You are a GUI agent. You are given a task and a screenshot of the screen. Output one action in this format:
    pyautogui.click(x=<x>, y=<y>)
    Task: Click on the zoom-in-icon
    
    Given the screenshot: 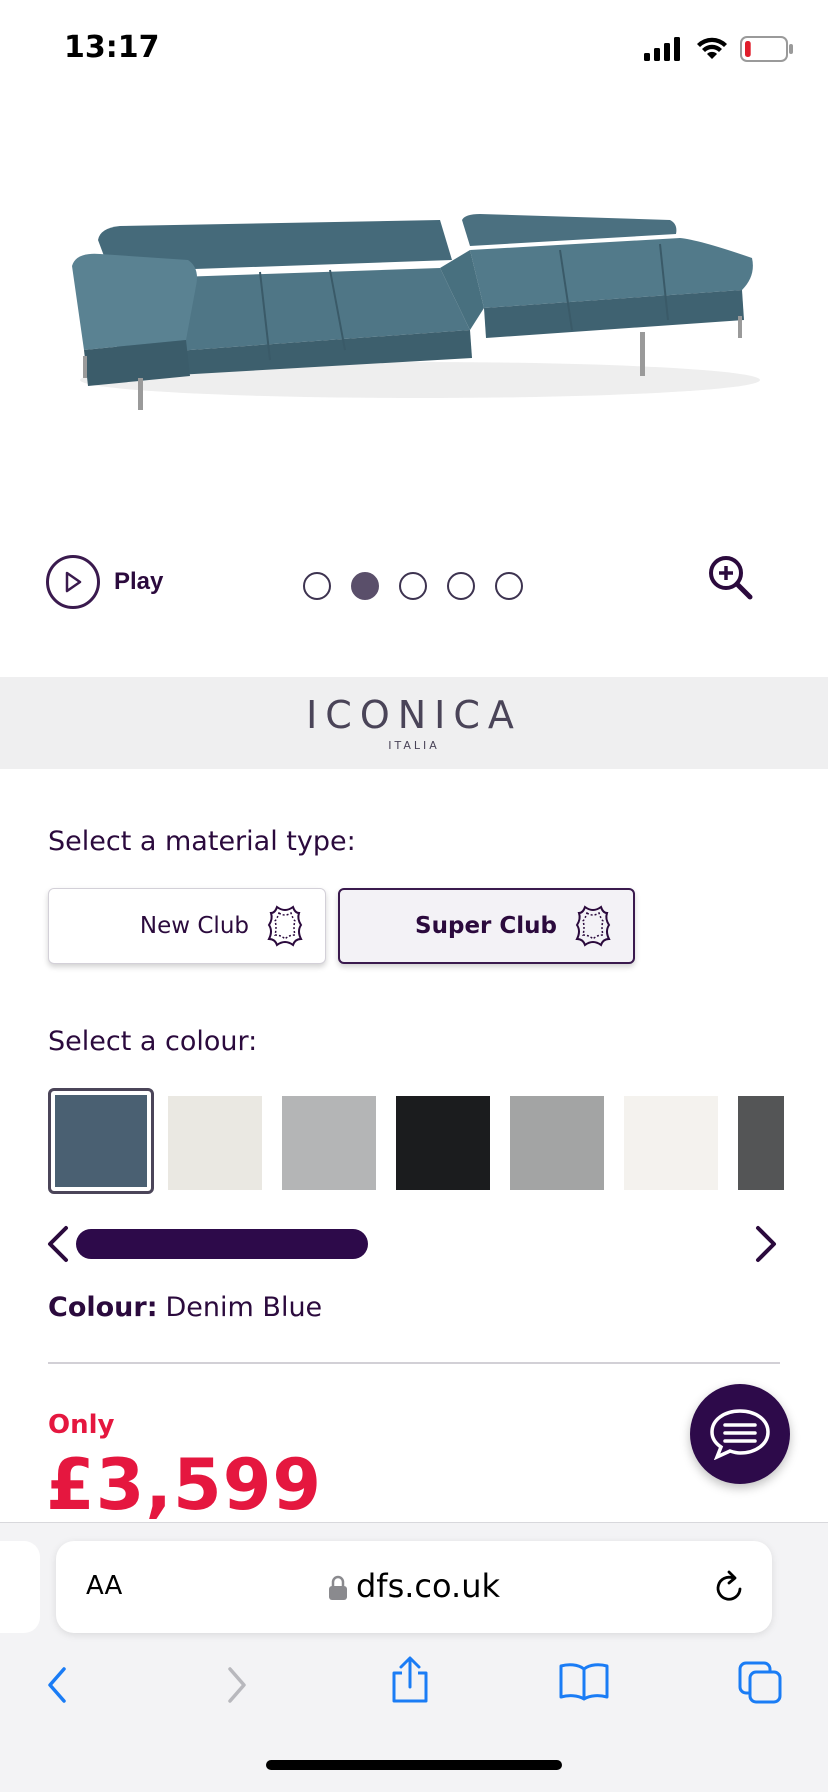 What is the action you would take?
    pyautogui.click(x=731, y=578)
    